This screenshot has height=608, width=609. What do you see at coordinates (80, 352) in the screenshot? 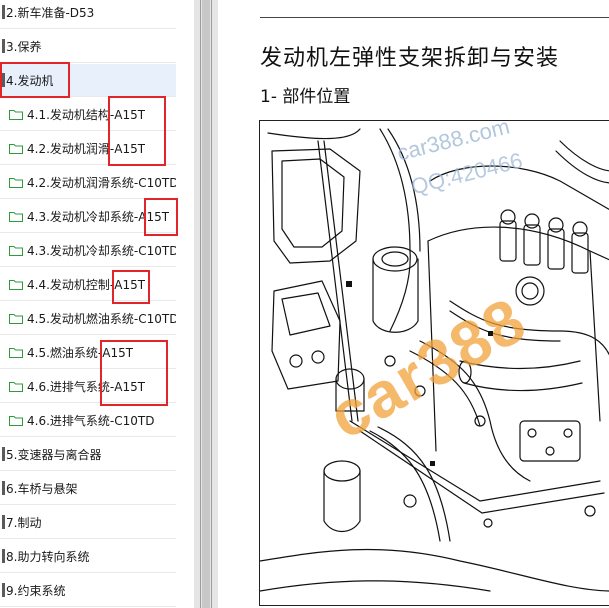
I see `toc-item-label: 4.5.燃油系统-A15T` at bounding box center [80, 352].